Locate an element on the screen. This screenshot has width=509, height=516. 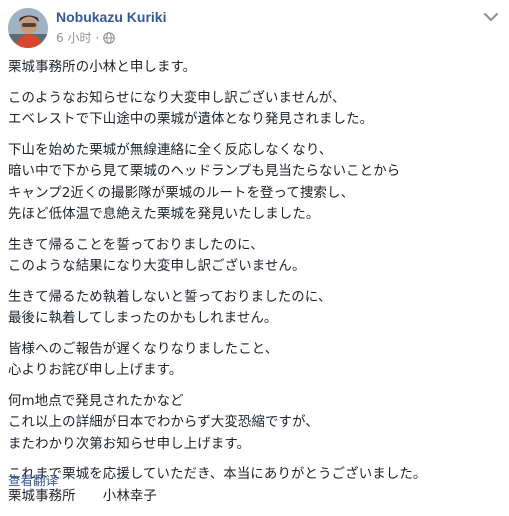
text-line: 暗い中で下から見て栗城のヘッドランプも見当たらないことから is located at coordinates (204, 171).